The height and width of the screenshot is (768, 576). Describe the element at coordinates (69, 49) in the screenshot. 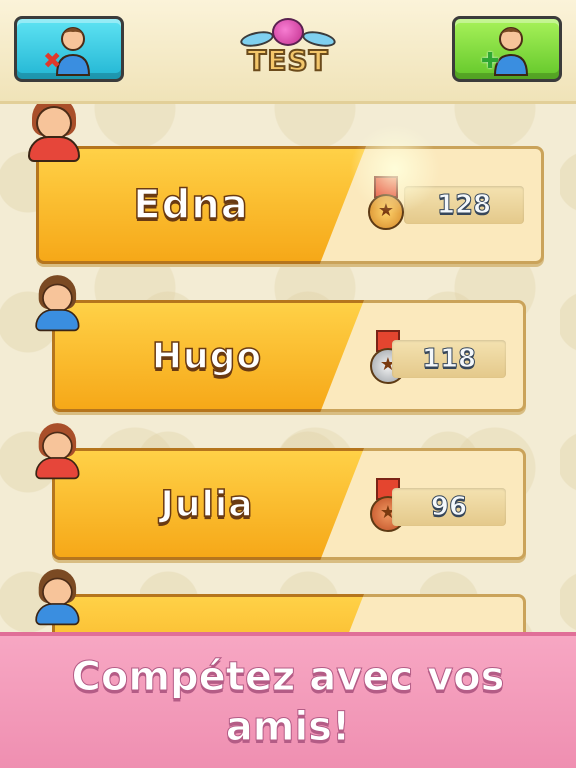

I see `remove-friend-button: ✖` at that location.